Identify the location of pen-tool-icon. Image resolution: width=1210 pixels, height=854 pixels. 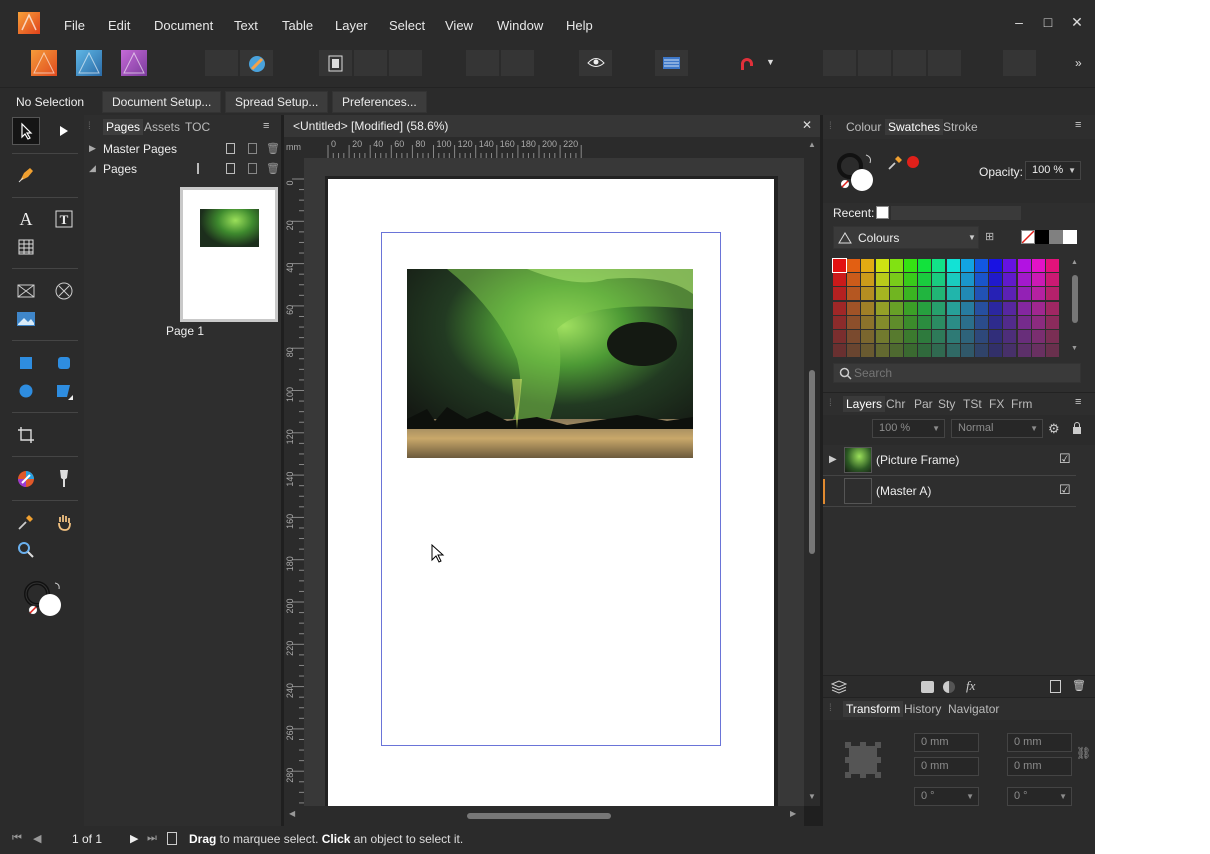
(26, 175).